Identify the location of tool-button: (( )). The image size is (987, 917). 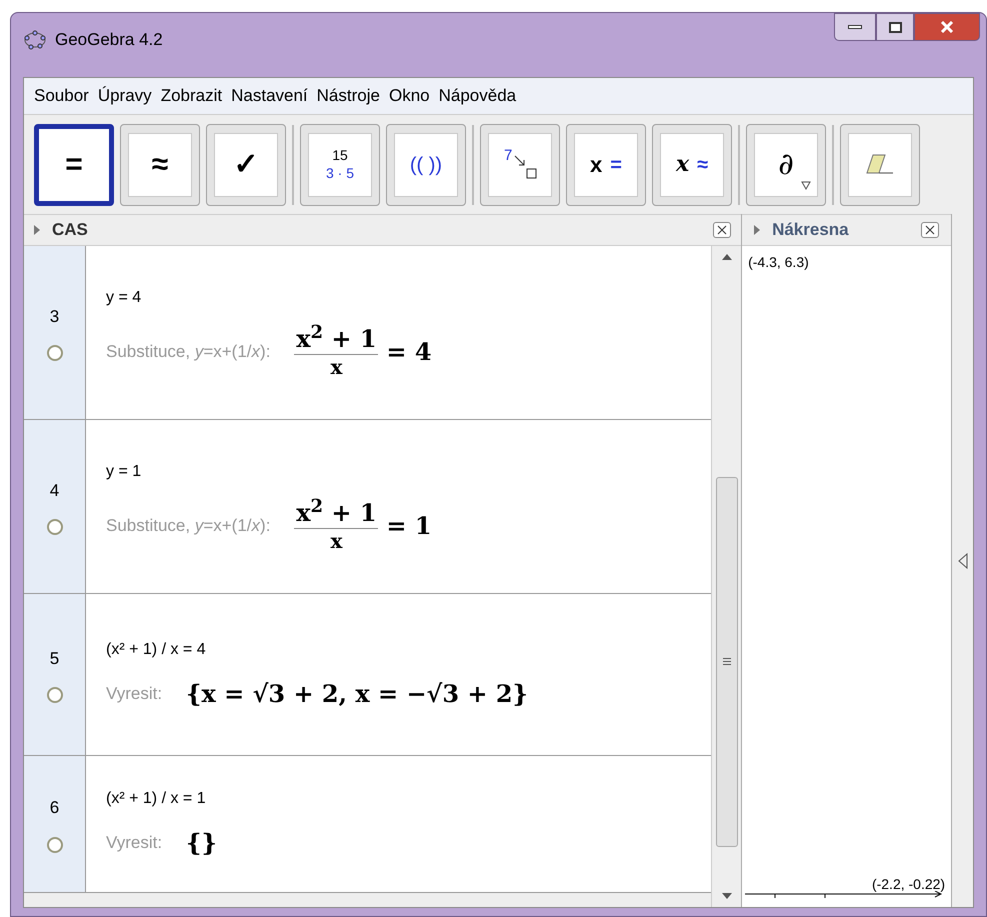
(426, 165).